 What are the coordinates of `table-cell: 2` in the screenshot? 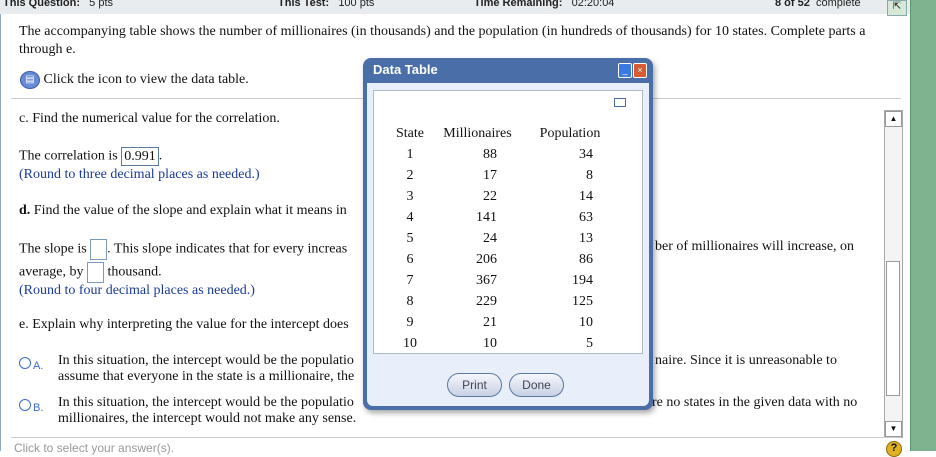 It's located at (410, 175).